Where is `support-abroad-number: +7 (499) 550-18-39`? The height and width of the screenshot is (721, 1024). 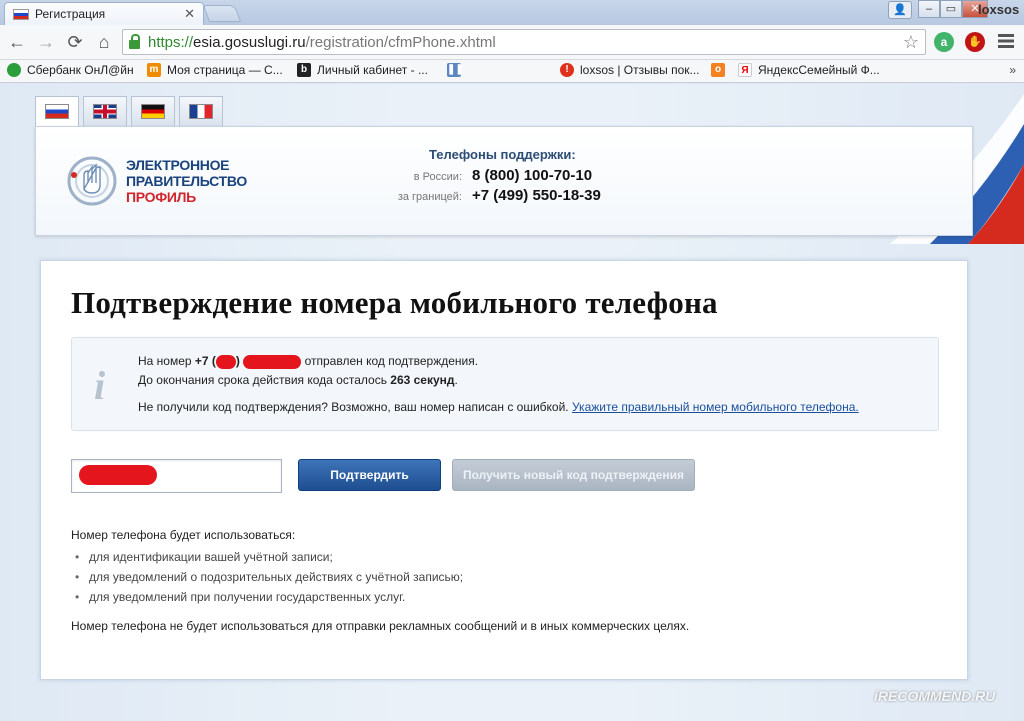 support-abroad-number: +7 (499) 550-18-39 is located at coordinates (536, 195).